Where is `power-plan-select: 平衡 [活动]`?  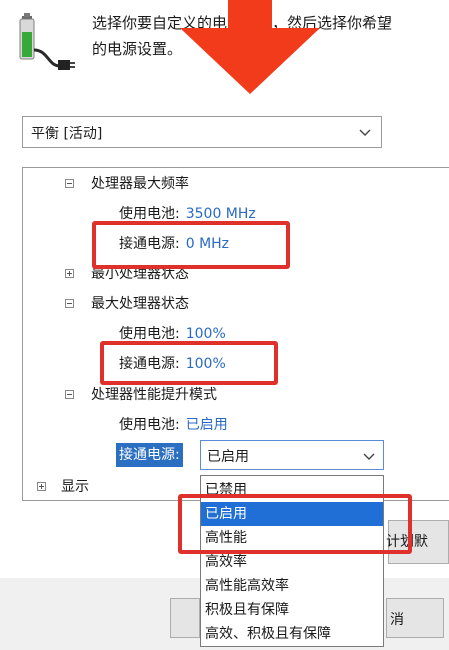
power-plan-select: 平衡 [活动] is located at coordinates (202, 132).